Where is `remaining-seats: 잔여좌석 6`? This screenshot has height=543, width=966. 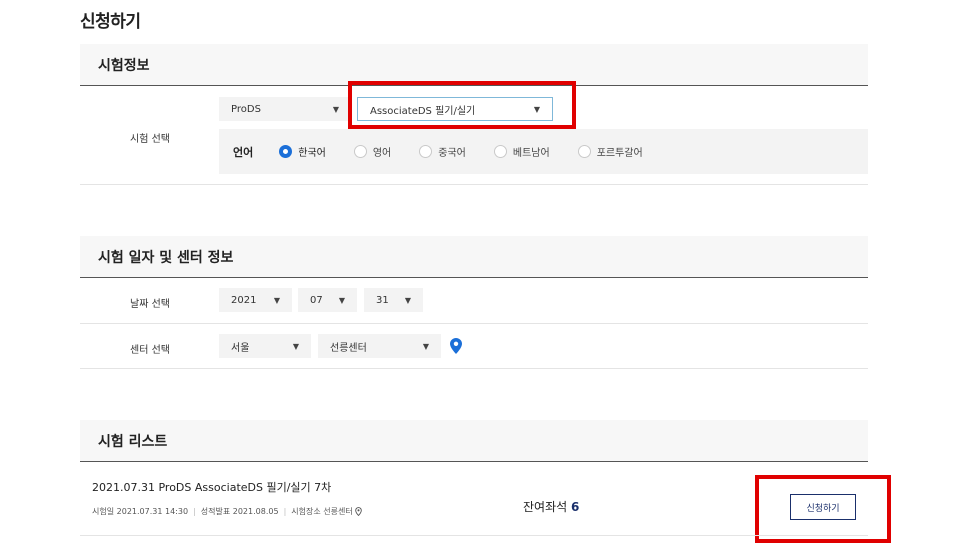 remaining-seats: 잔여좌석 6 is located at coordinates (551, 506).